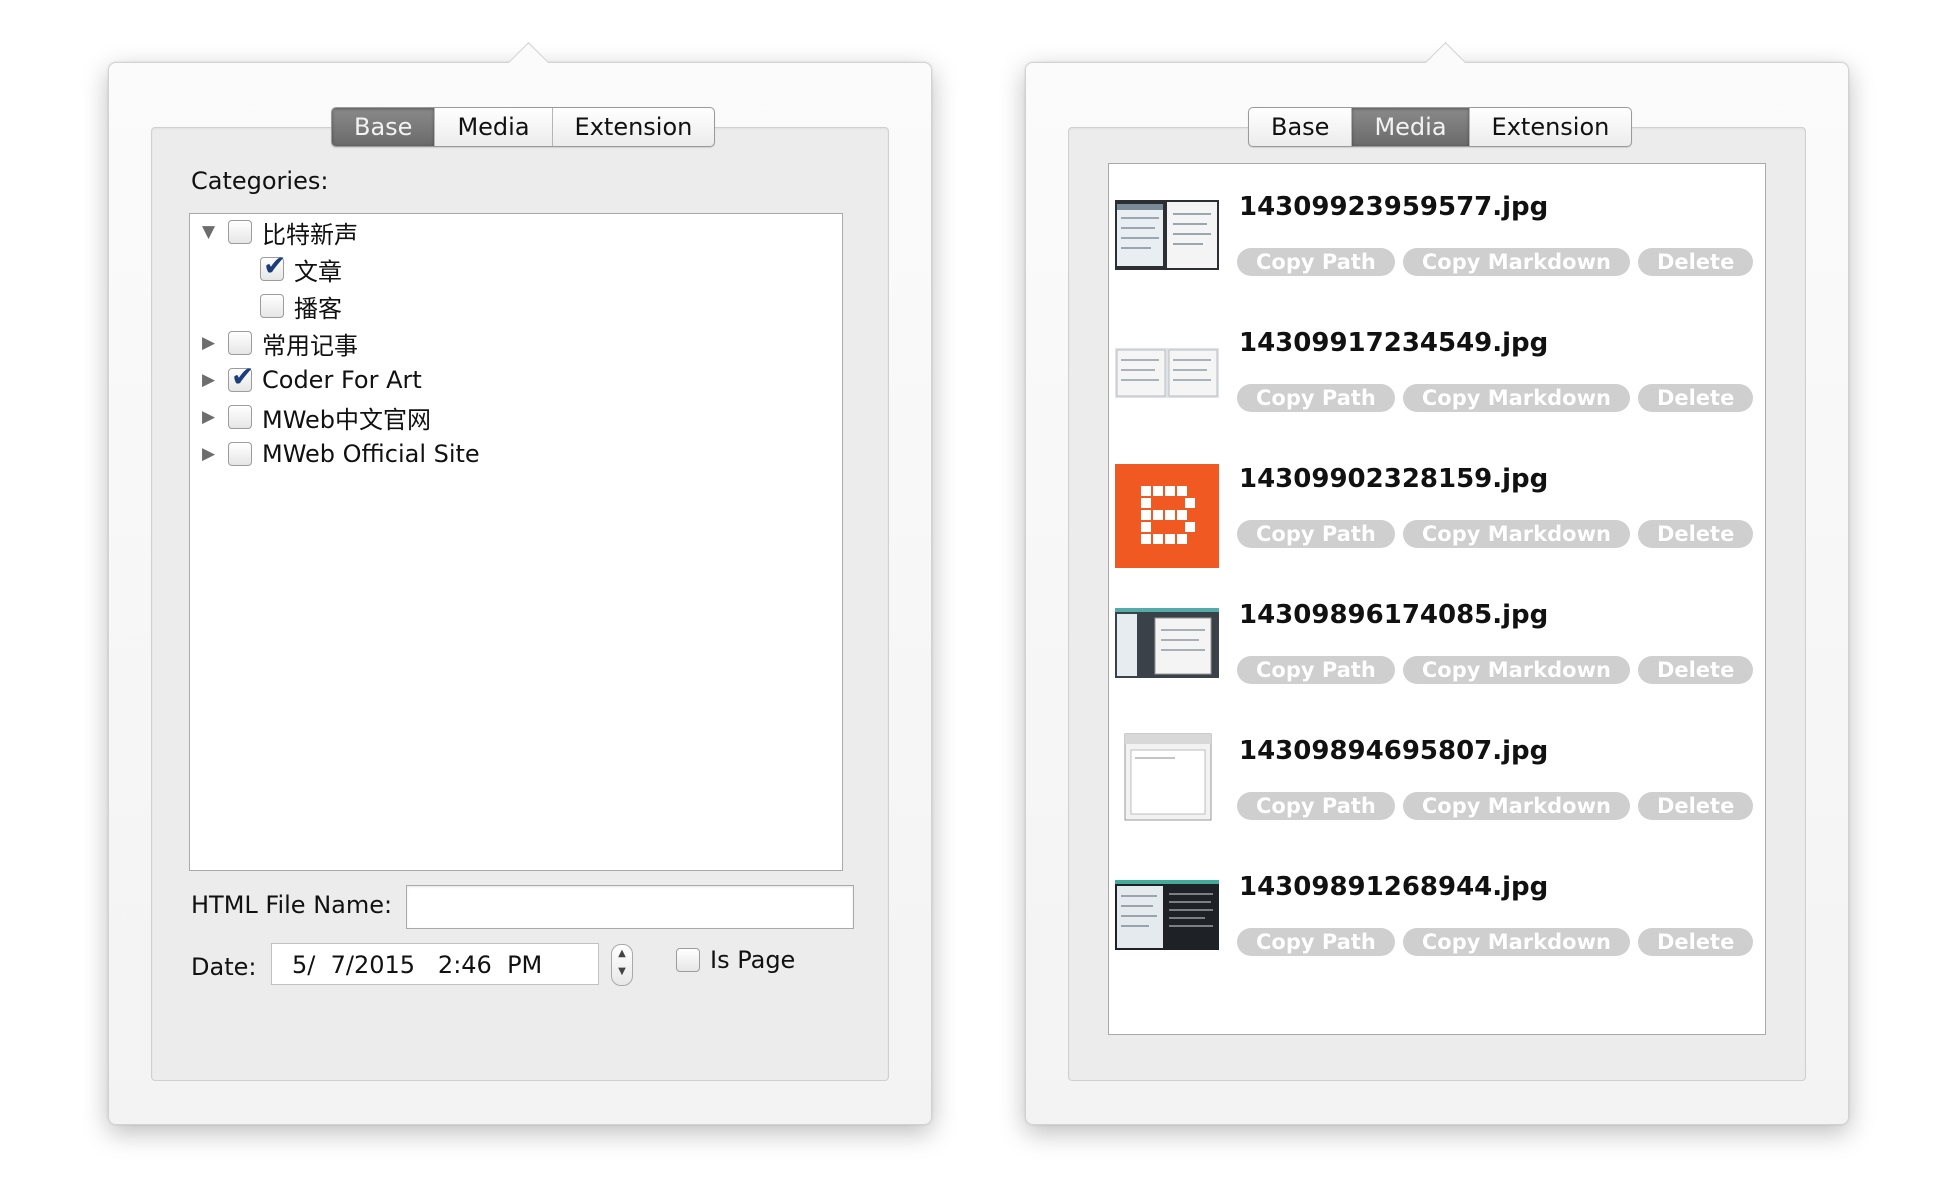 The image size is (1935, 1200). What do you see at coordinates (292, 905) in the screenshot?
I see `html-file-name-label: HTML File Name:` at bounding box center [292, 905].